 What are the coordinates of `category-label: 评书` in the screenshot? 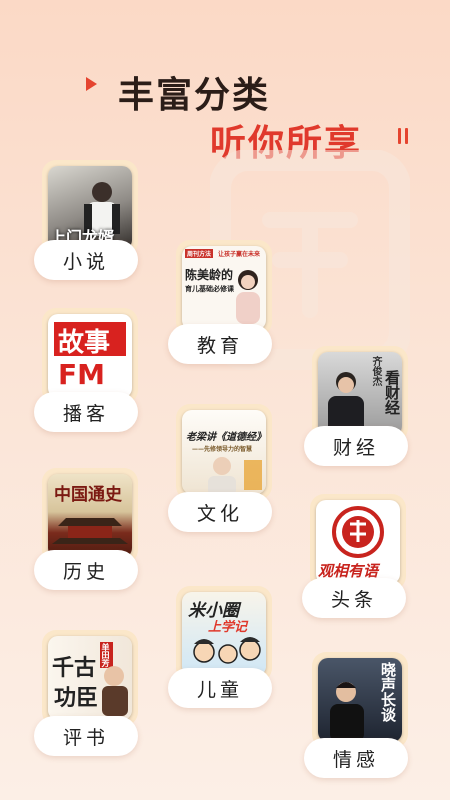 It's located at (86, 736).